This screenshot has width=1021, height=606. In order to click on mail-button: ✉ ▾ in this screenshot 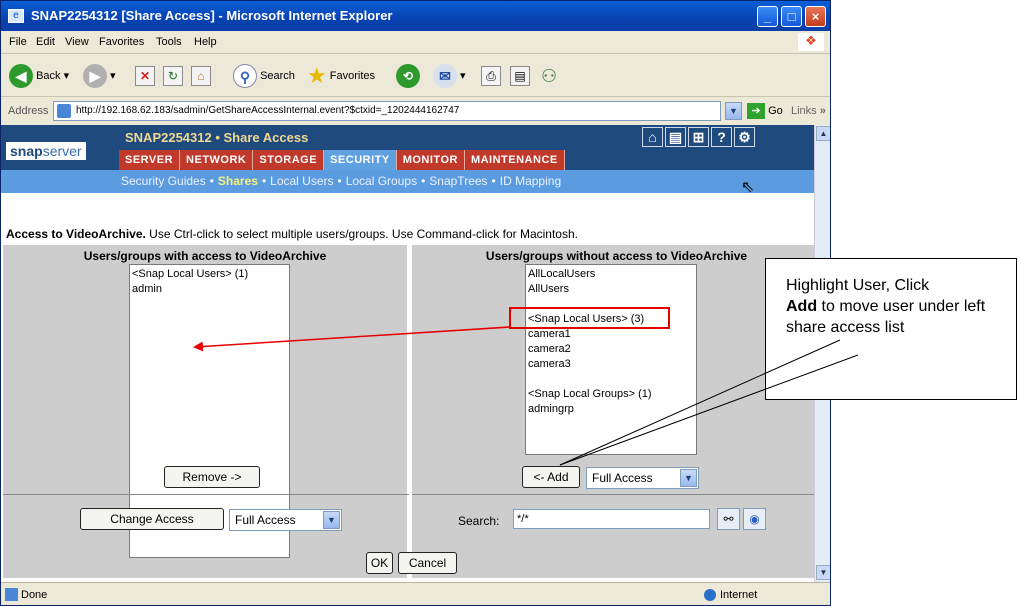, I will do `click(449, 76)`.